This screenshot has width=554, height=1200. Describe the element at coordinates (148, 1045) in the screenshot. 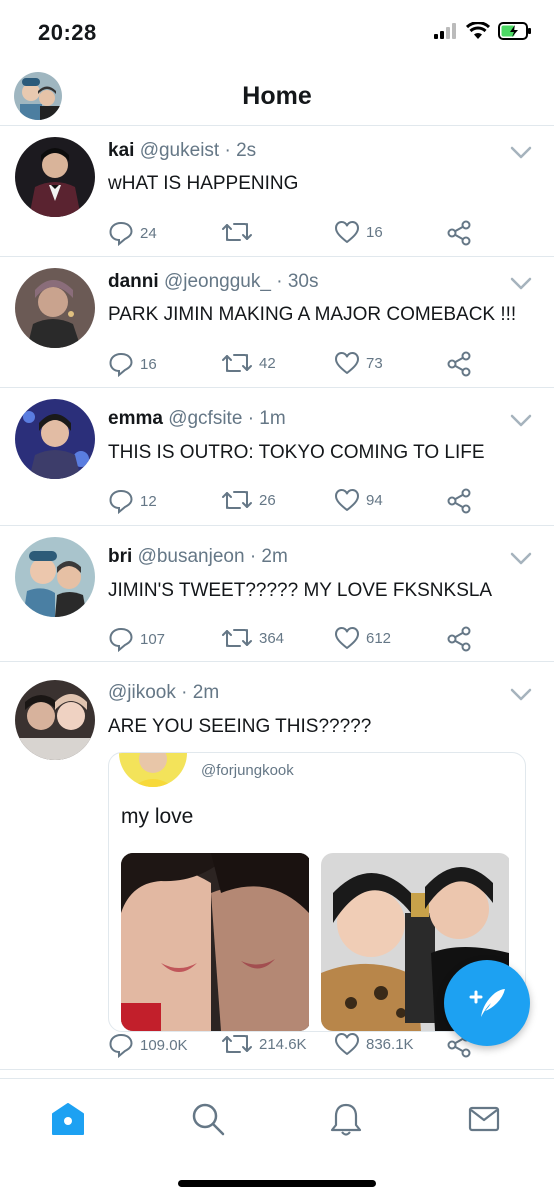

I see `reply-button: 109.0K` at that location.